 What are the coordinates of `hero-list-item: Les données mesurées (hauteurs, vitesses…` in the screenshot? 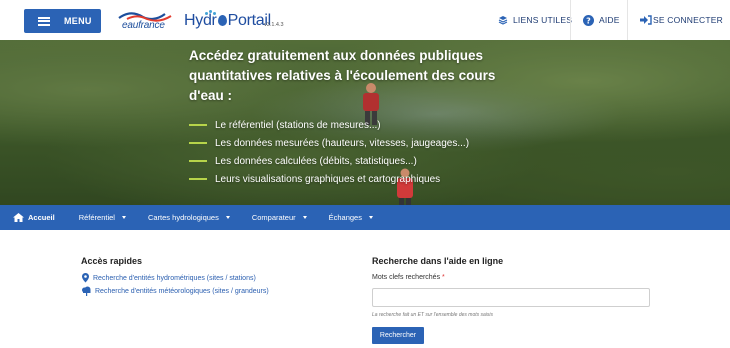 It's located at (359, 143).